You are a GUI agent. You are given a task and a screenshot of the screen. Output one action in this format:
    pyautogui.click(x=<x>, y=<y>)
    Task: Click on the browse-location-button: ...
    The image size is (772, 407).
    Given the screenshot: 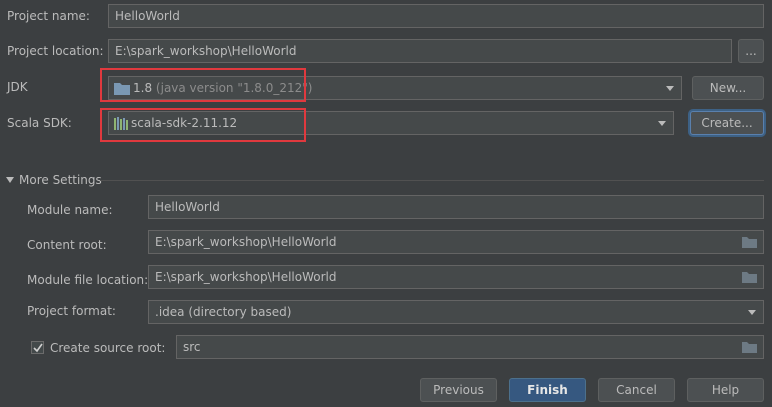 What is the action you would take?
    pyautogui.click(x=751, y=51)
    